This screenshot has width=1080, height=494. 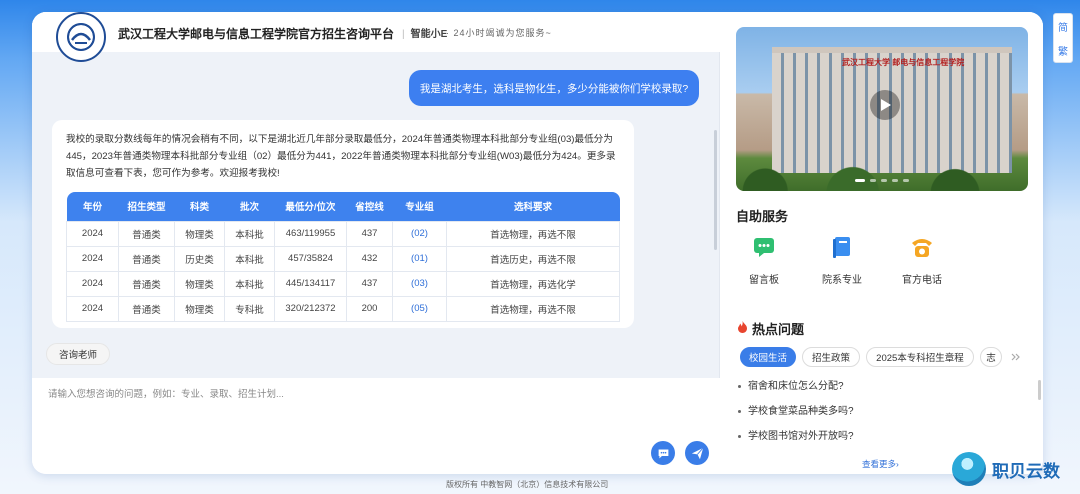 I want to click on phone-icon, so click(x=922, y=248).